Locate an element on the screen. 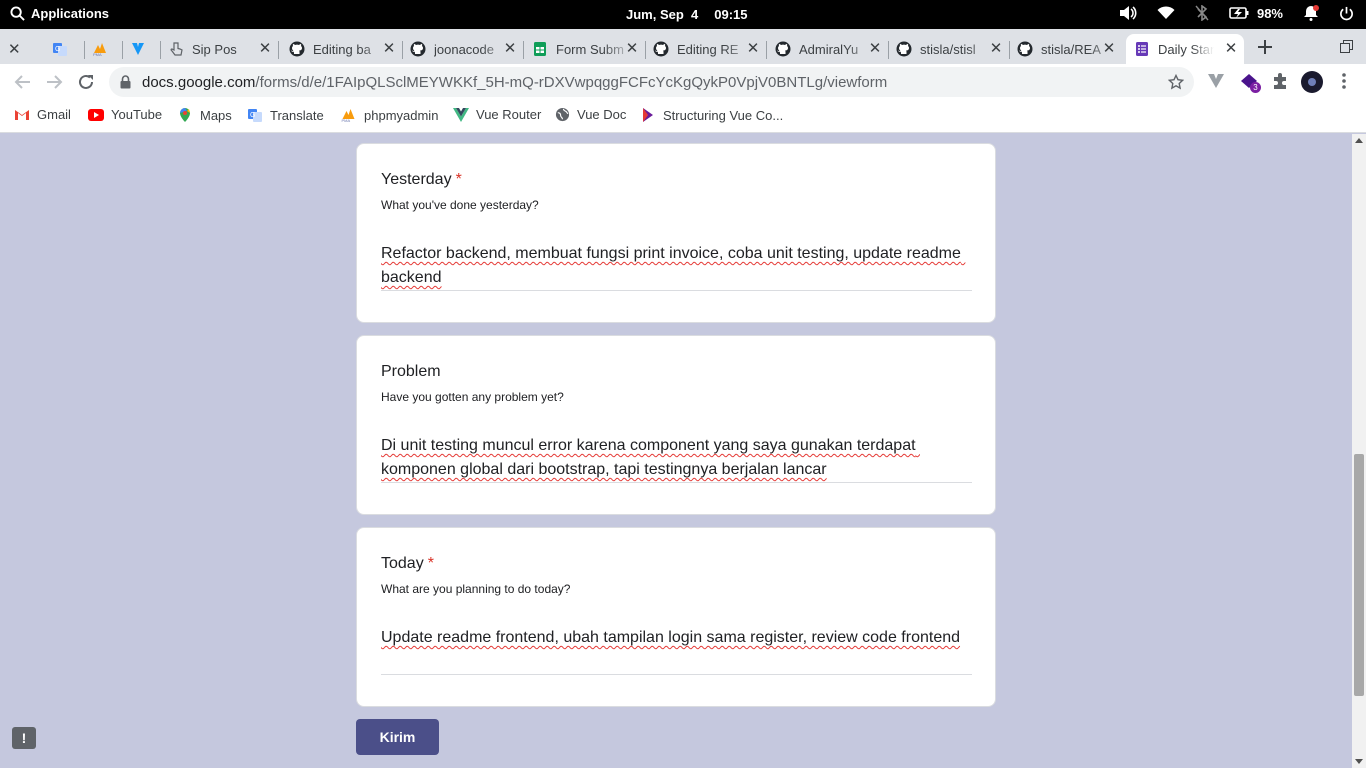  bookmark-star-icon is located at coordinates (1176, 82).